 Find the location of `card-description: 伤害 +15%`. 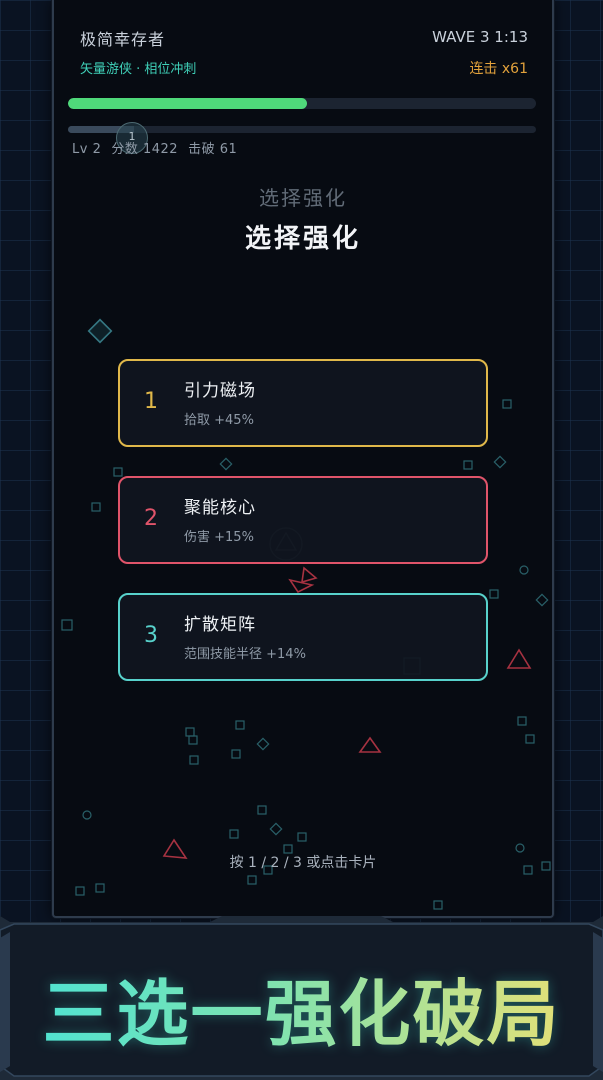

card-description: 伤害 +15% is located at coordinates (219, 537).